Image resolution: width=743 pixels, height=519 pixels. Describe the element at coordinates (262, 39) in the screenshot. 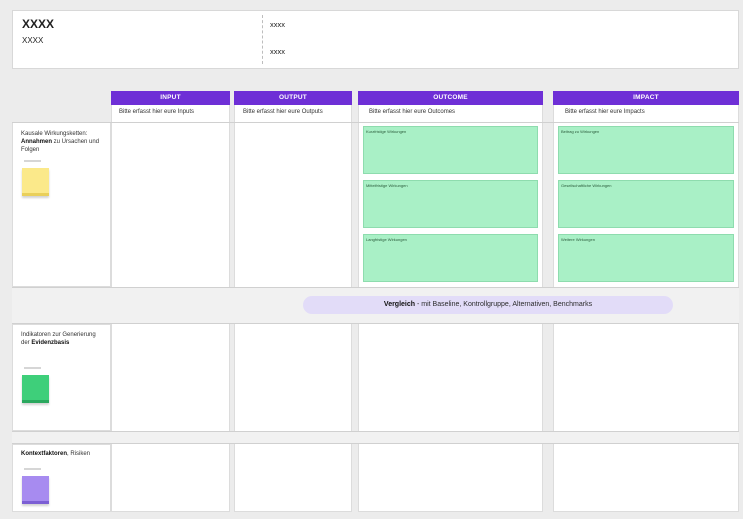

I see `header-divider` at that location.